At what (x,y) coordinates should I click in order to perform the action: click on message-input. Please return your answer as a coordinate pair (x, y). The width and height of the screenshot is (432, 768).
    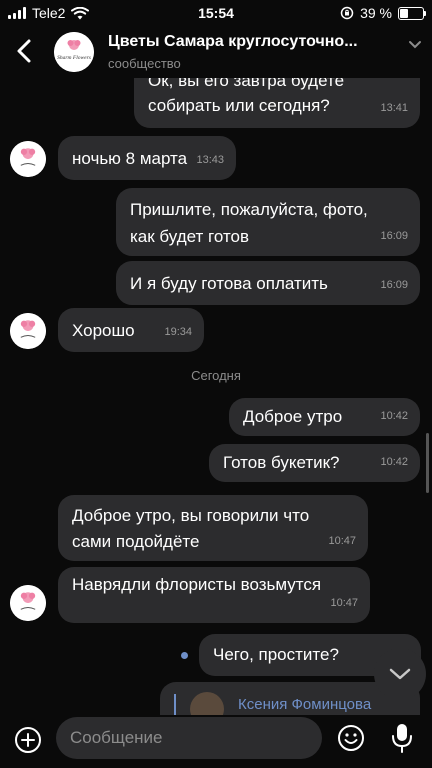
    Looking at the image, I should click on (189, 738).